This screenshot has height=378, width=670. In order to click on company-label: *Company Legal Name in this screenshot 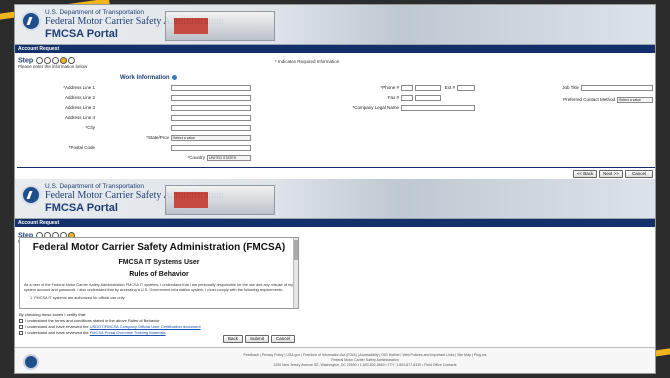, I will do `click(375, 107)`.